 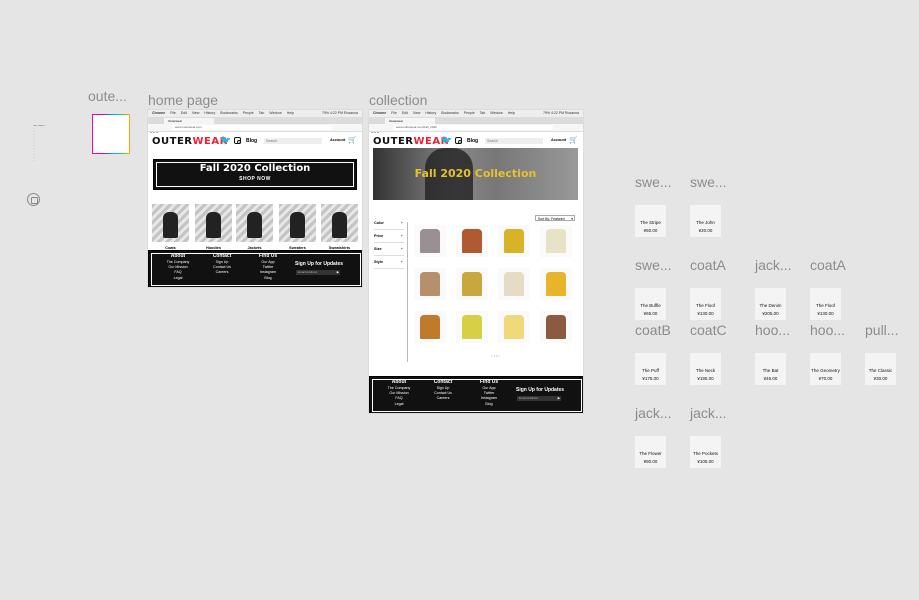 What do you see at coordinates (252, 127) in the screenshot?
I see `address-field: www.outerwear.com` at bounding box center [252, 127].